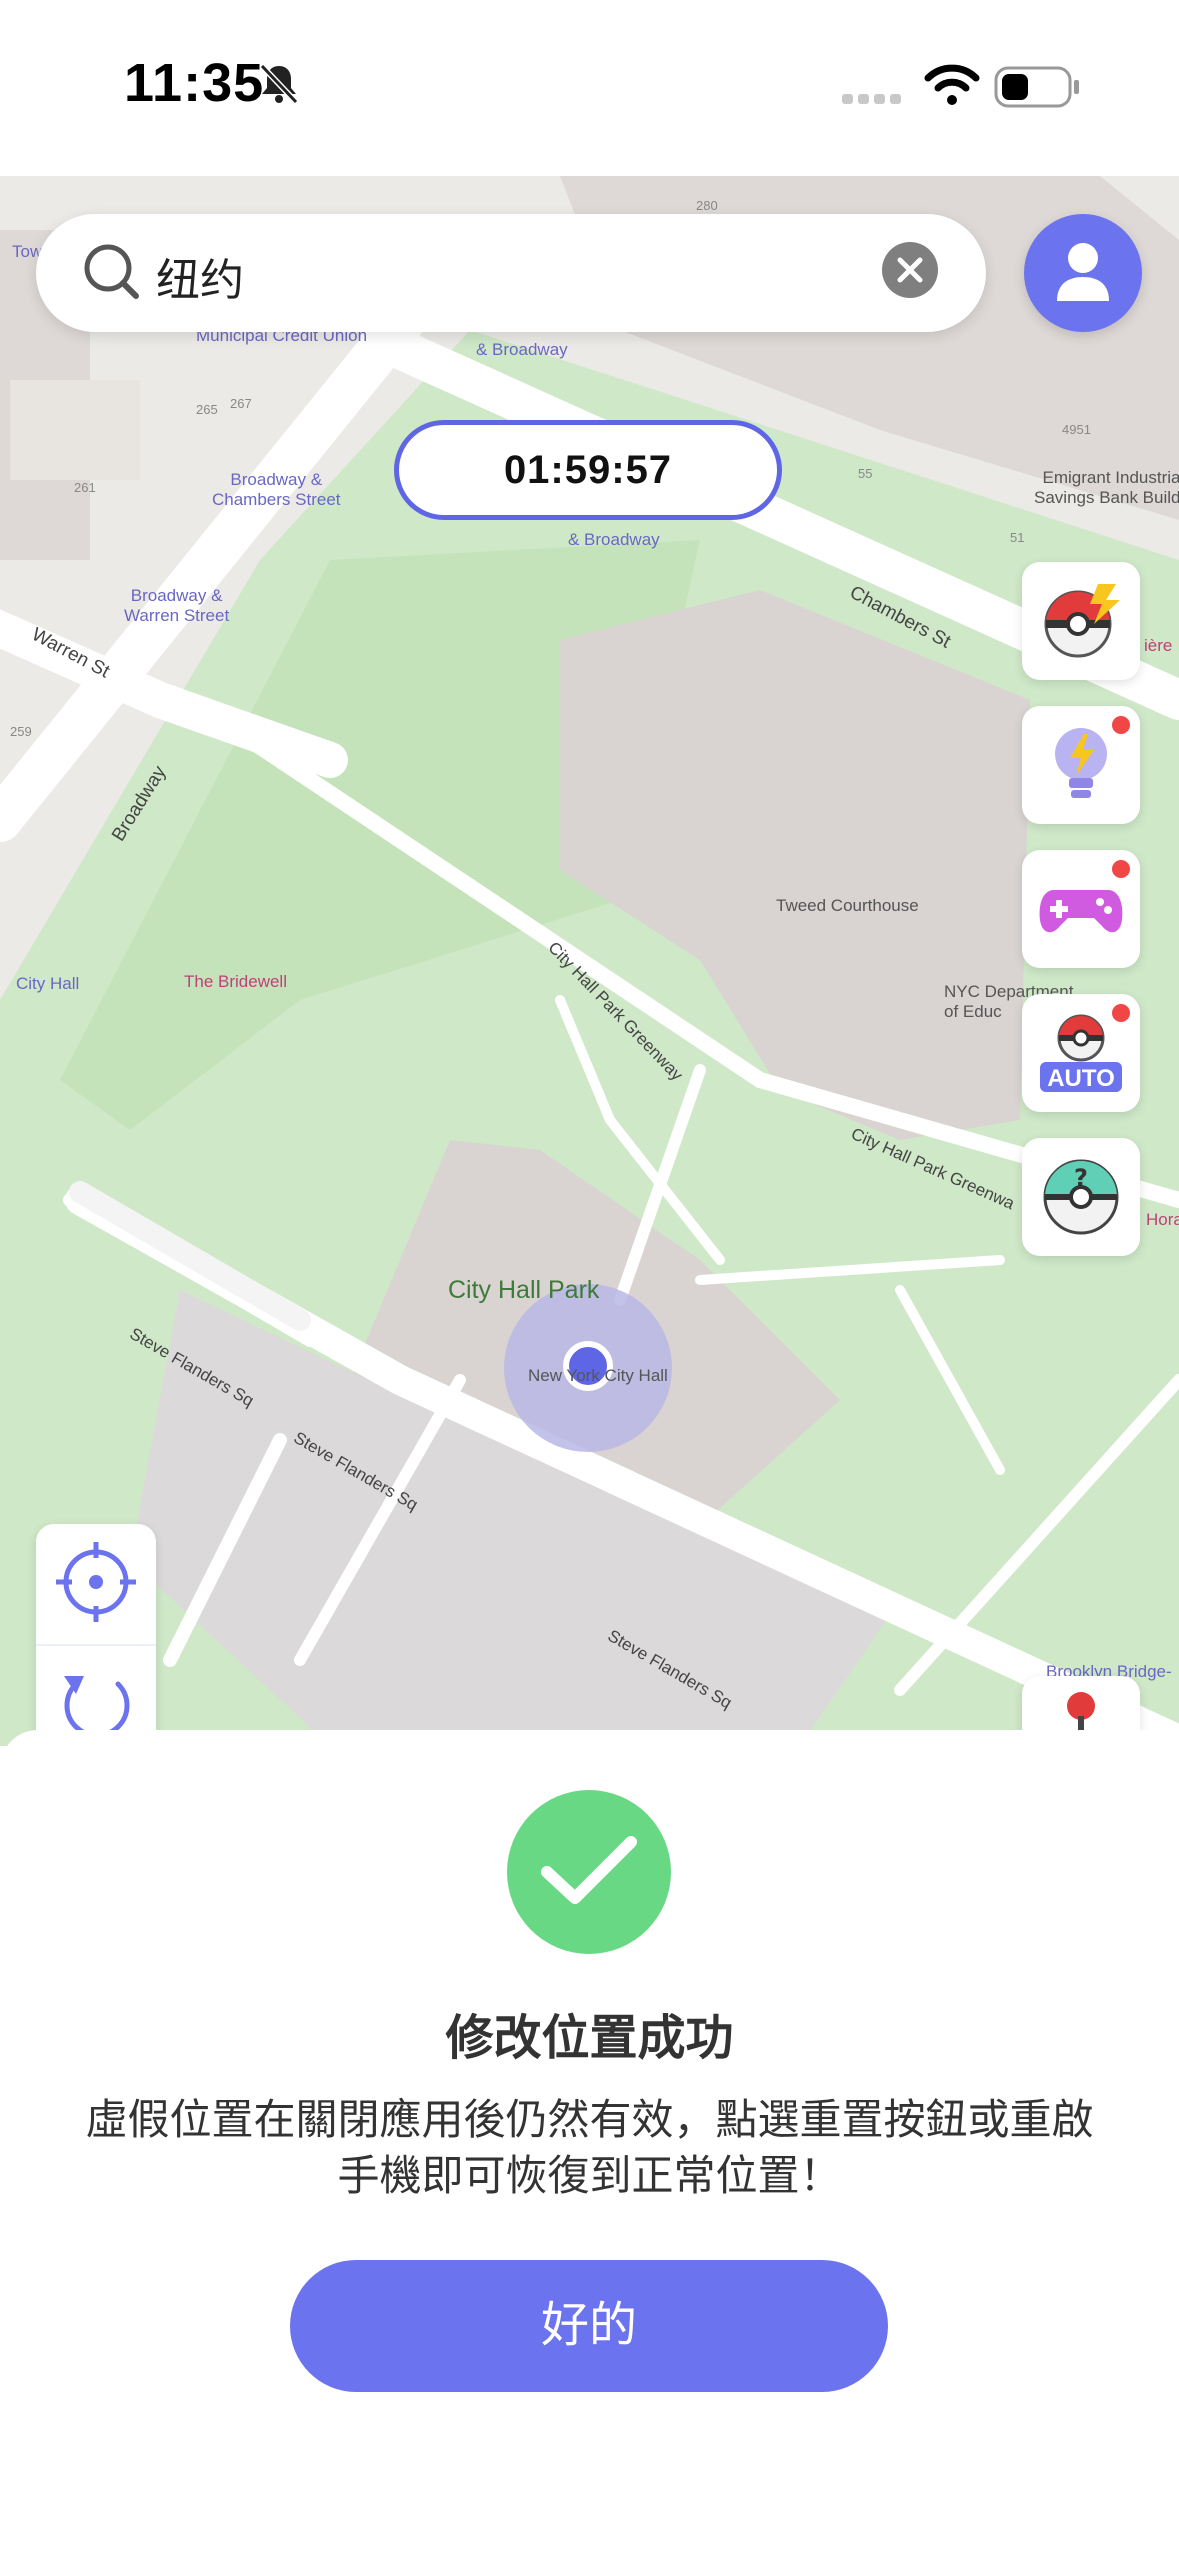 The height and width of the screenshot is (2556, 1179). Describe the element at coordinates (177, 605) in the screenshot. I see `map-label-broadway-warren: Broadway & Warren Street` at that location.